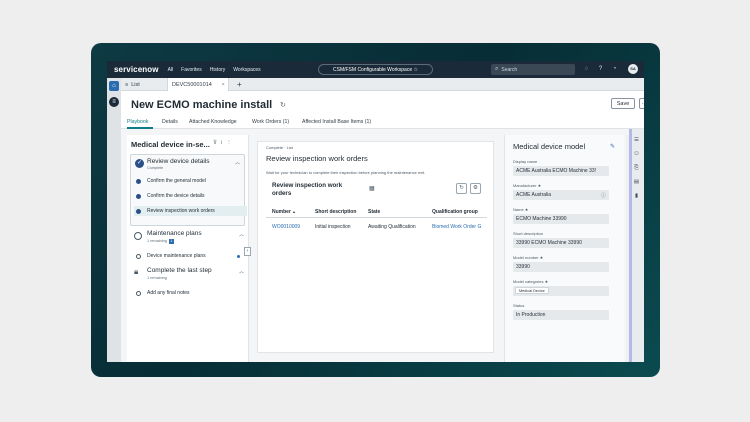 The height and width of the screenshot is (422, 750). I want to click on task-confirm-device-details: Confirm the device details, so click(170, 196).